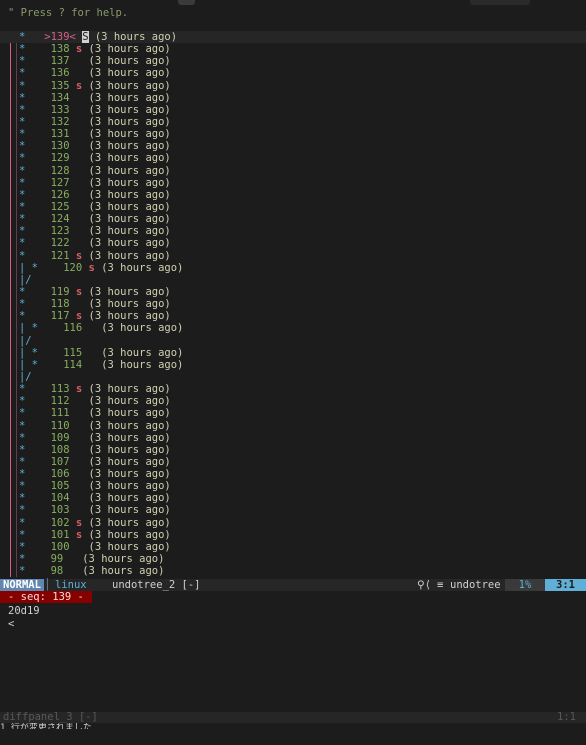 Image resolution: width=586 pixels, height=745 pixels. I want to click on undo-node: * 128 (3 hours ago), so click(293, 171).